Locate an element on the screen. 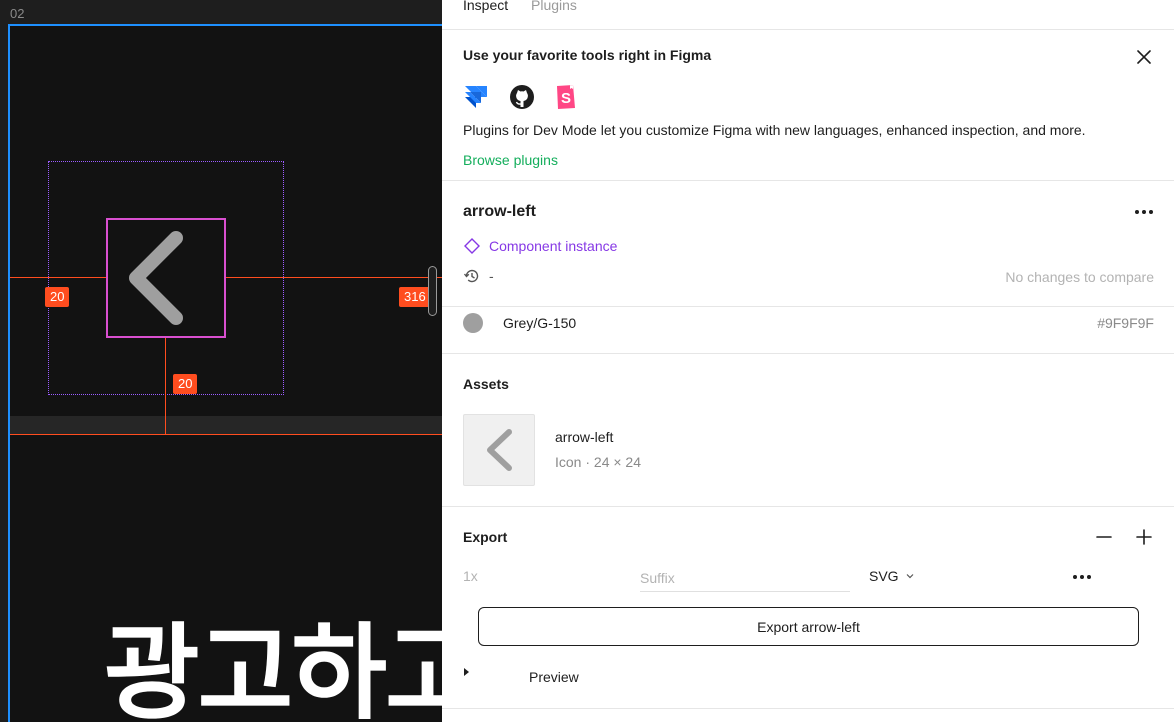 Image resolution: width=1174 pixels, height=722 pixels. storybook-icon: S is located at coordinates (566, 97).